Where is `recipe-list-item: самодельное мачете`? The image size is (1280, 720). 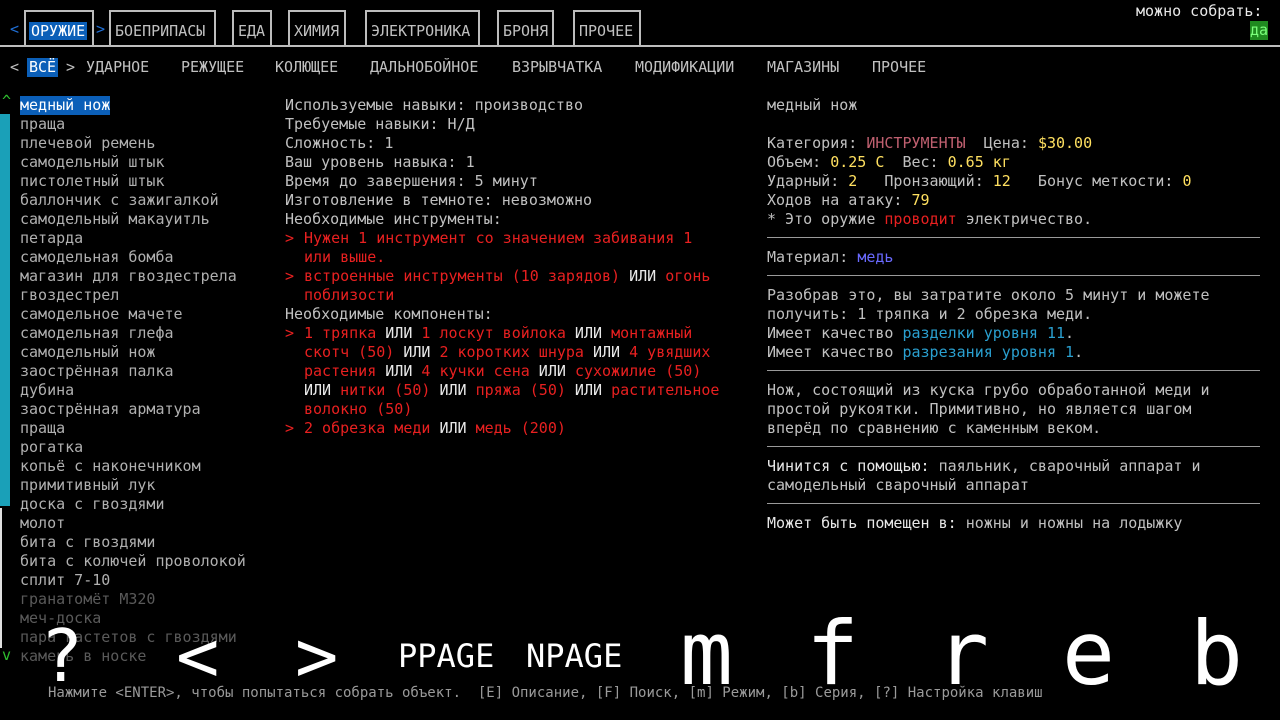 recipe-list-item: самодельное мачете is located at coordinates (101, 314).